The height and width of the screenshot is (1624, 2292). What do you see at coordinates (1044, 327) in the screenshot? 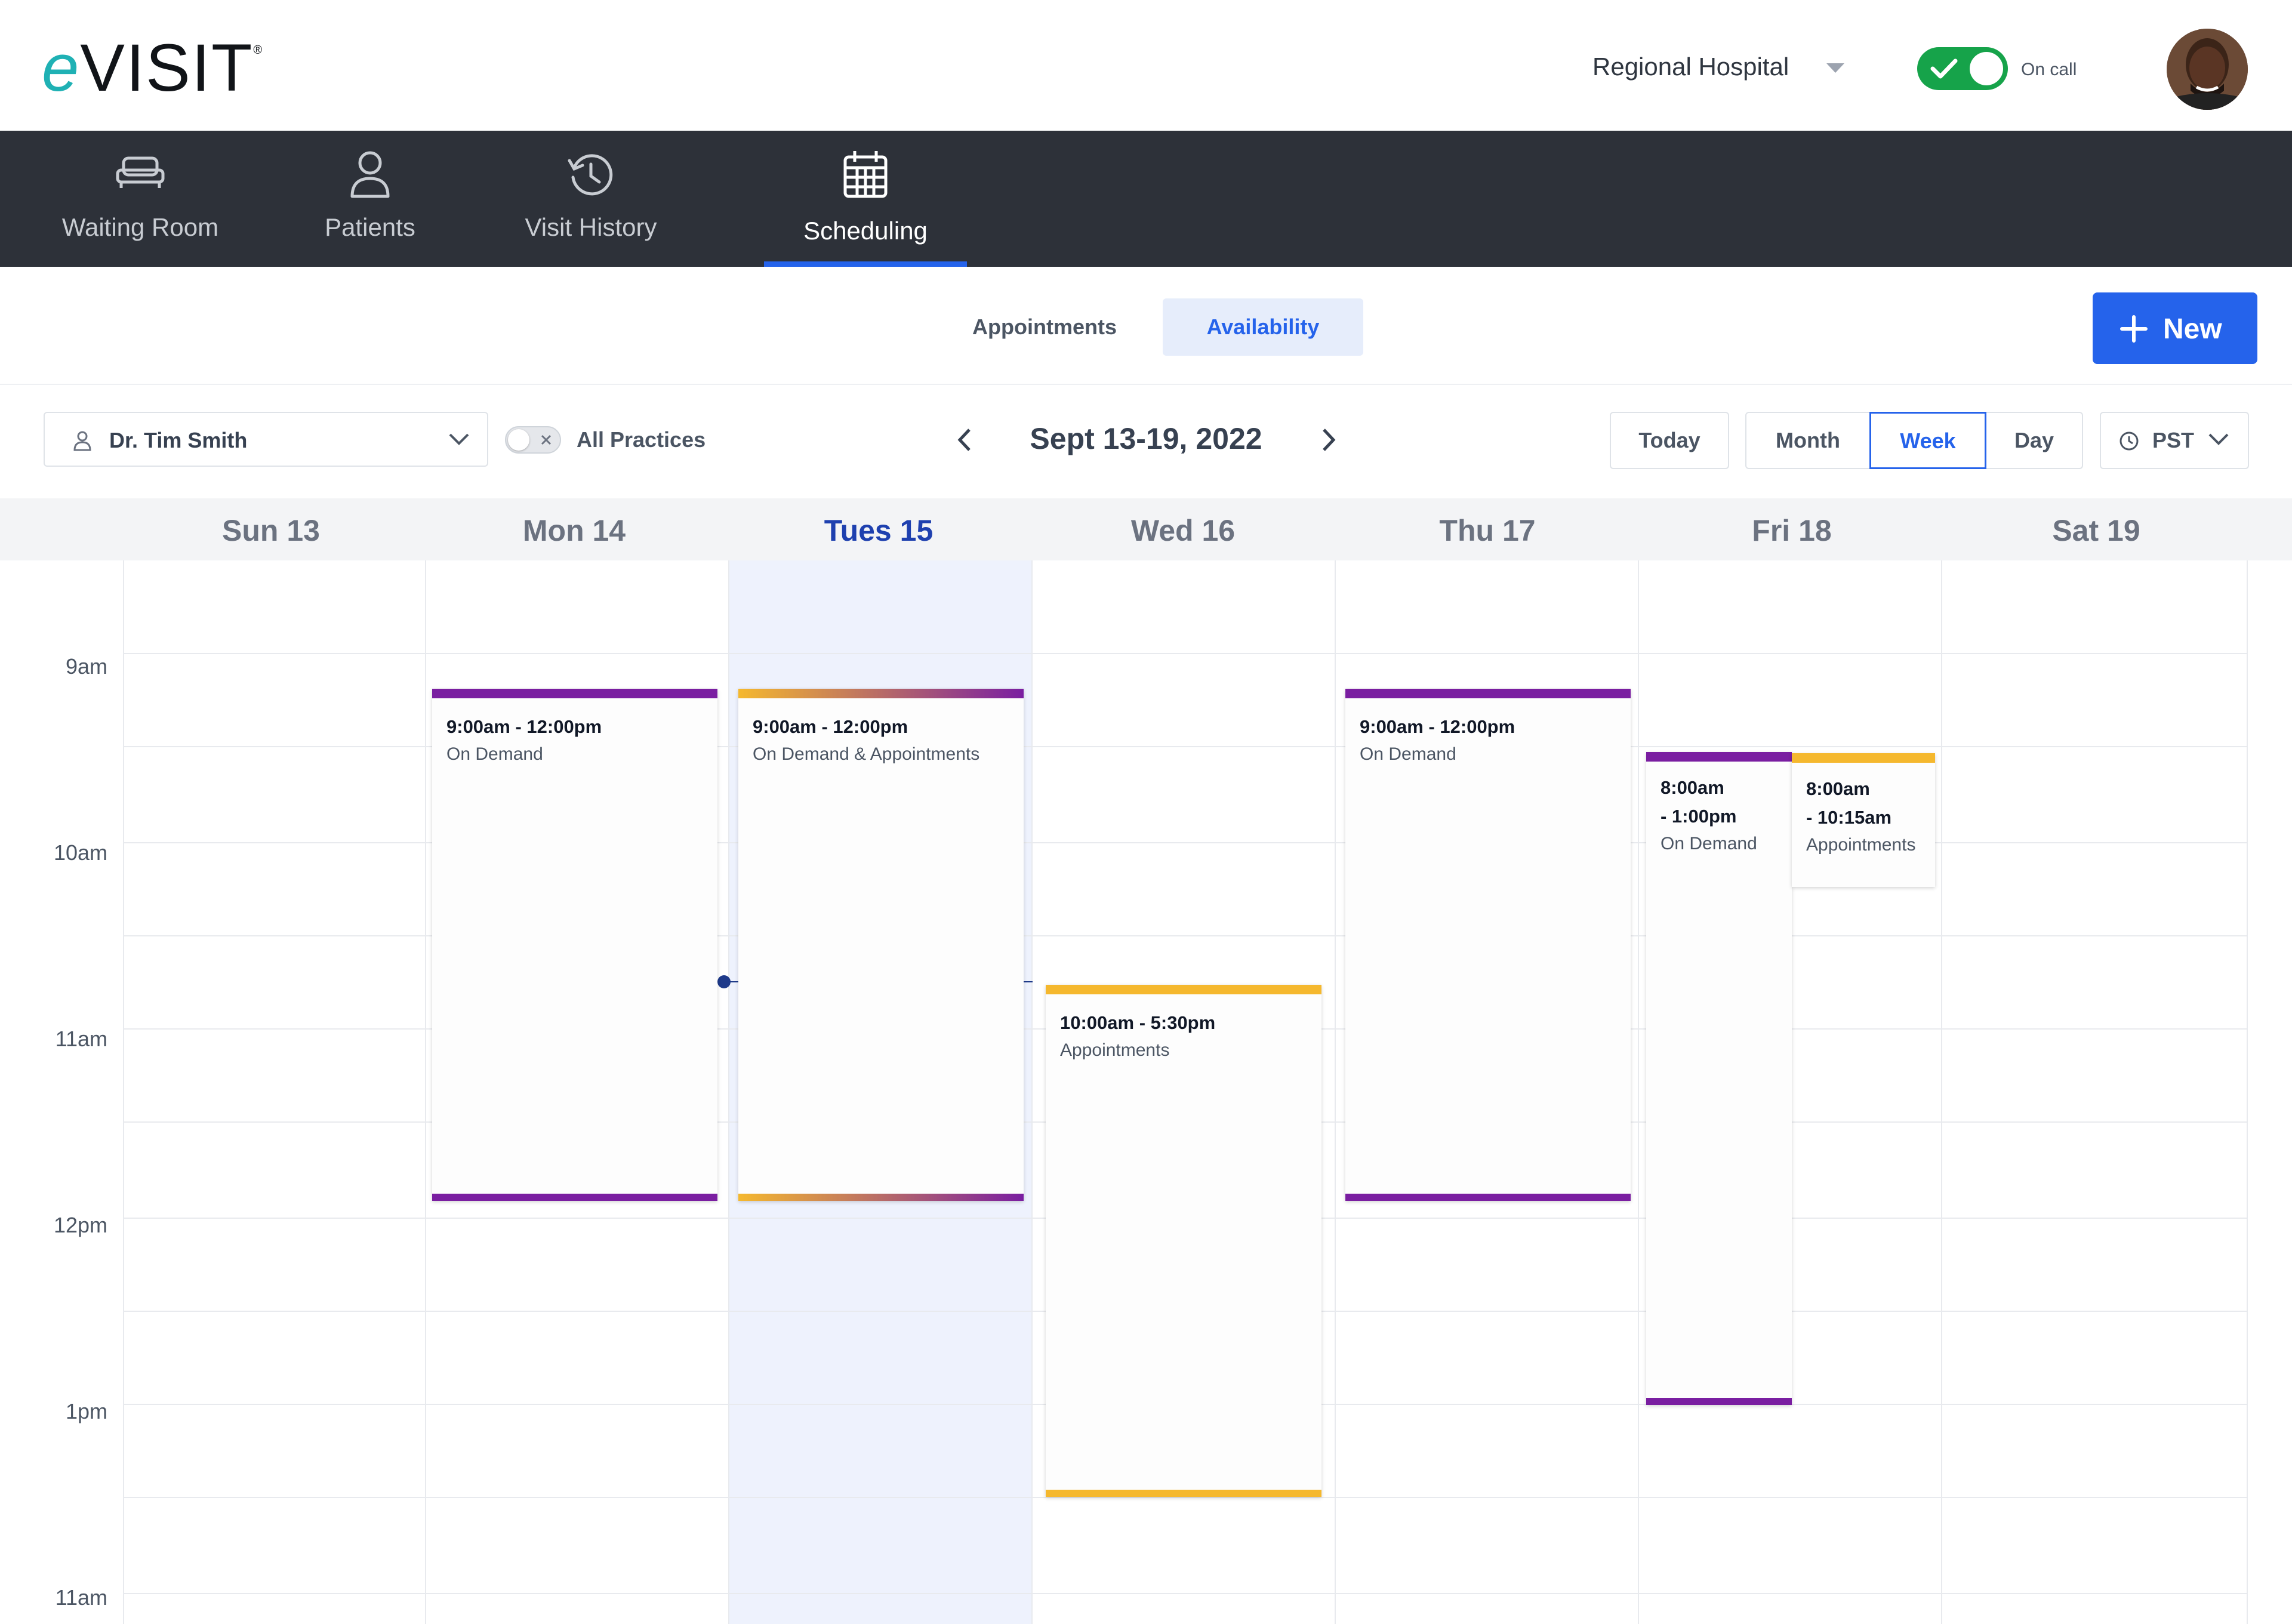
I see `tab-appointments: Appointments` at bounding box center [1044, 327].